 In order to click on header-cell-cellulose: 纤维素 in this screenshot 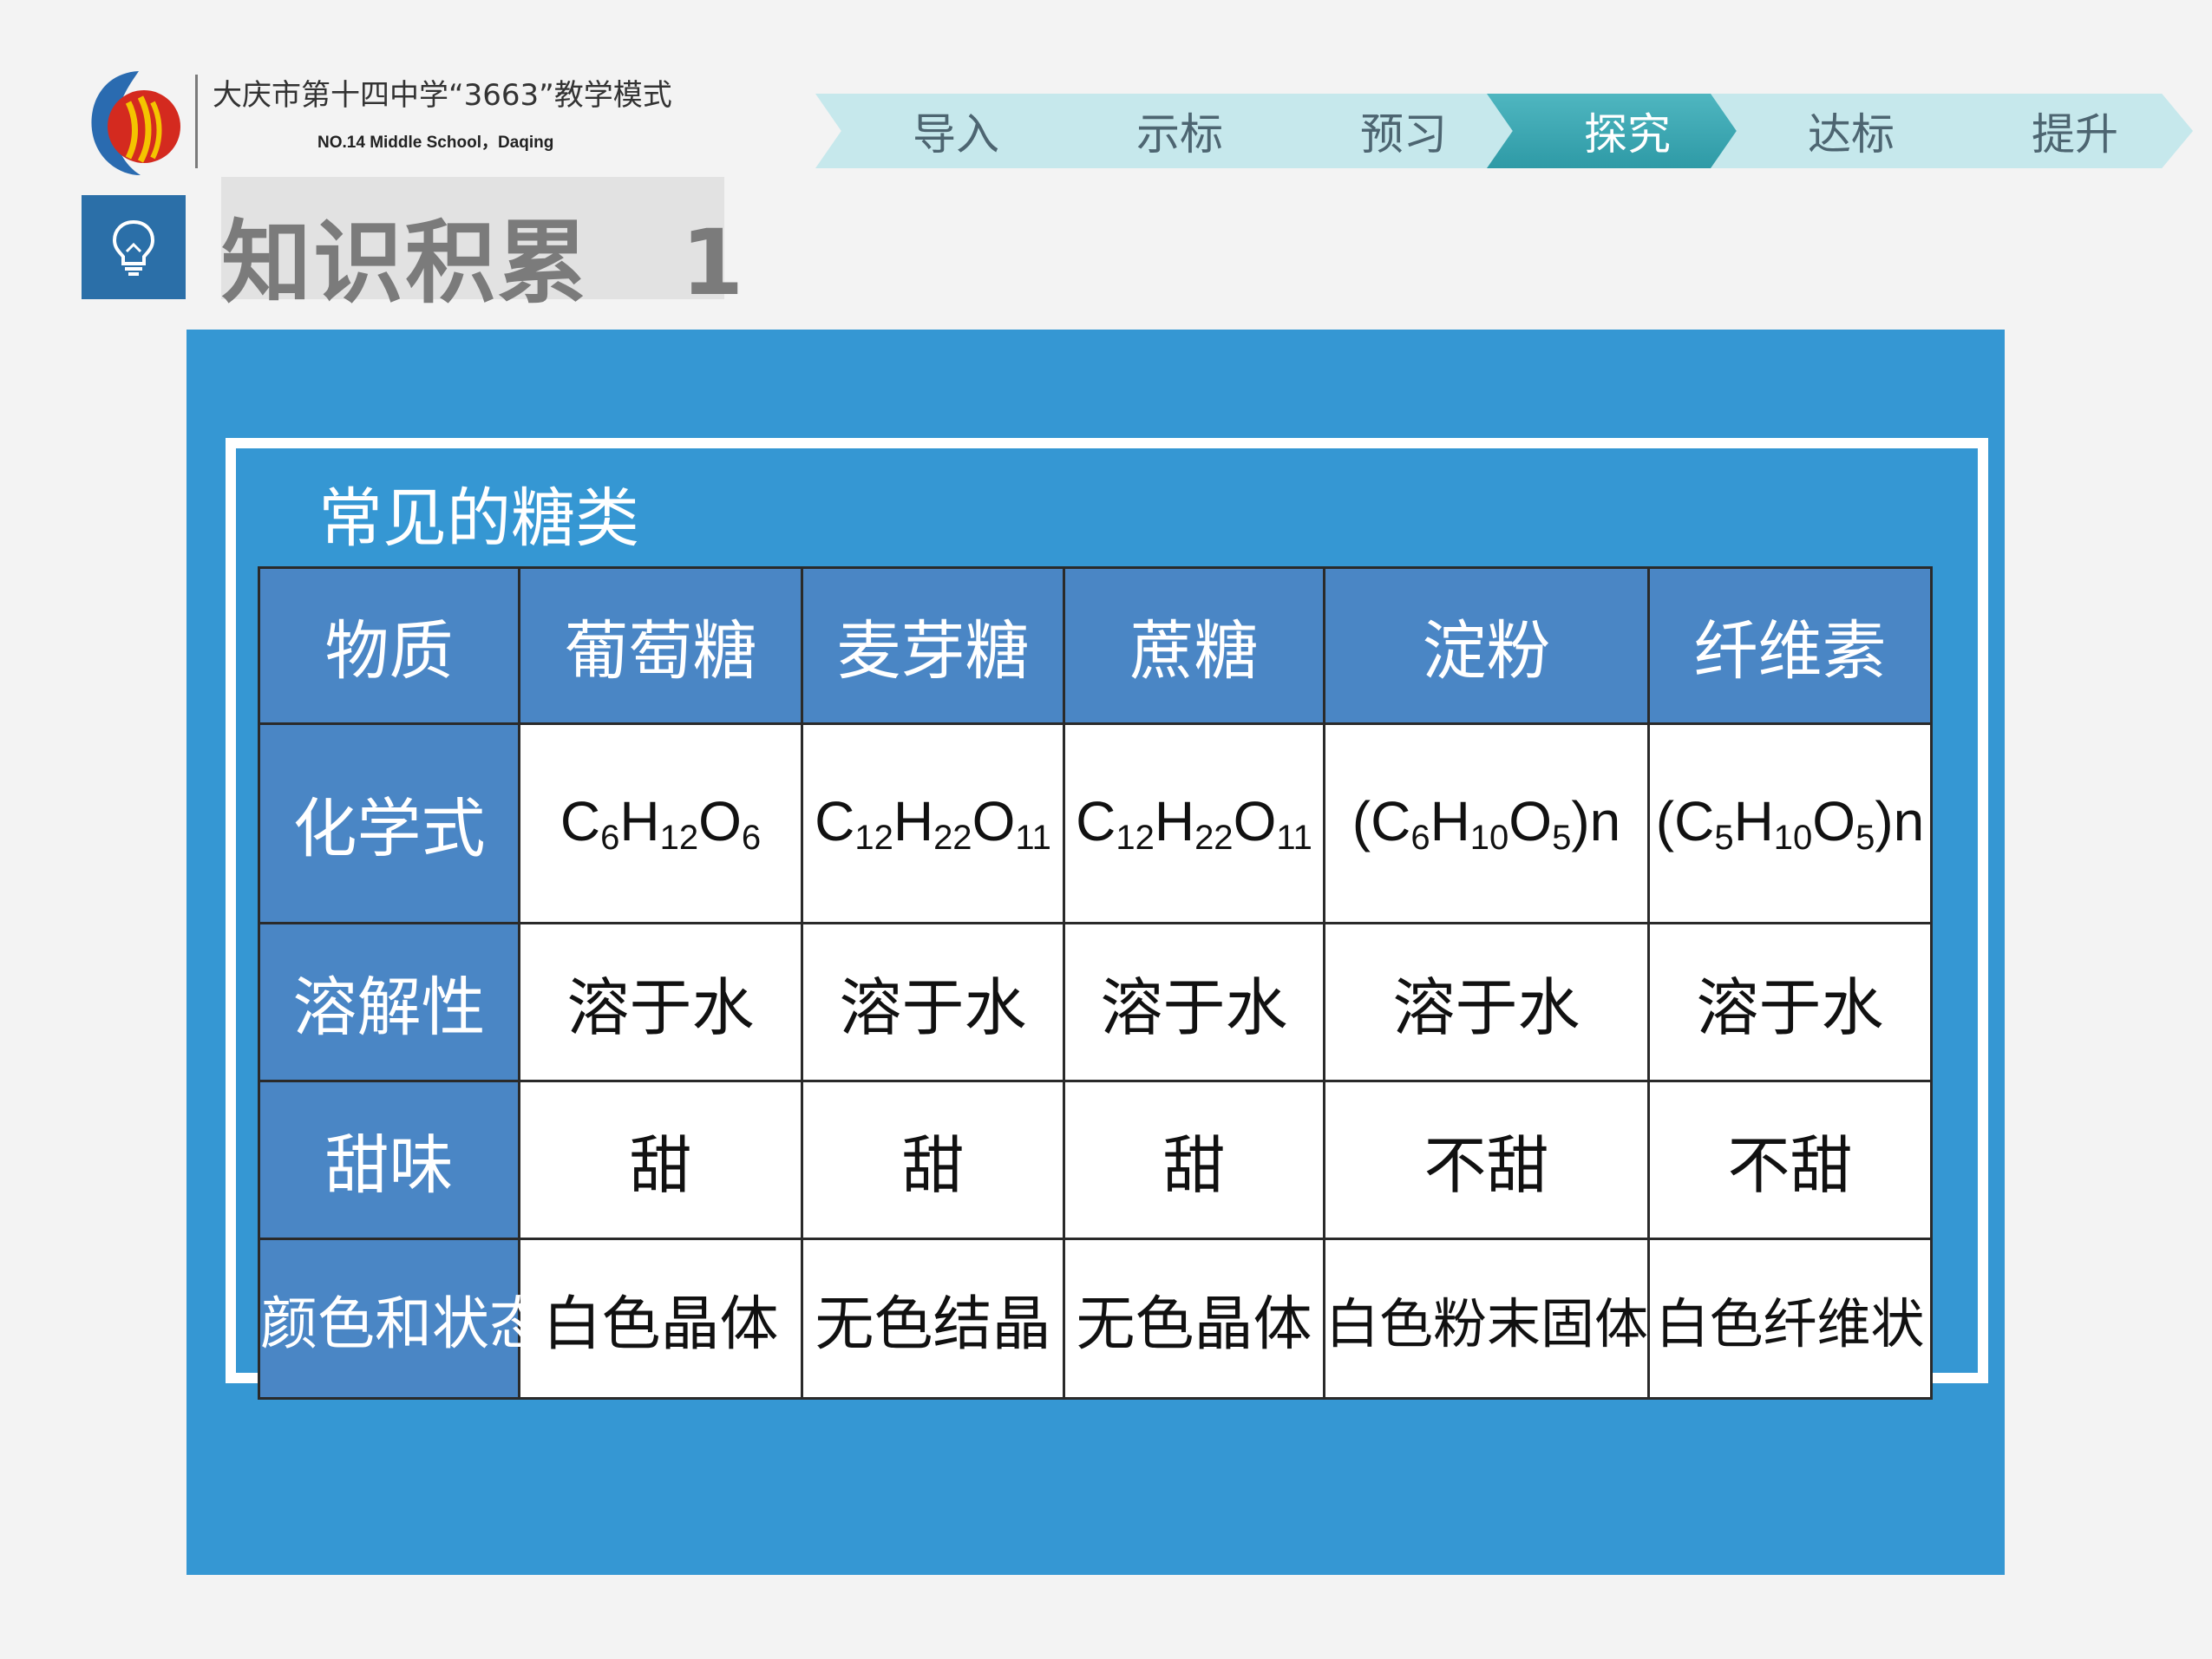, I will do `click(1790, 645)`.